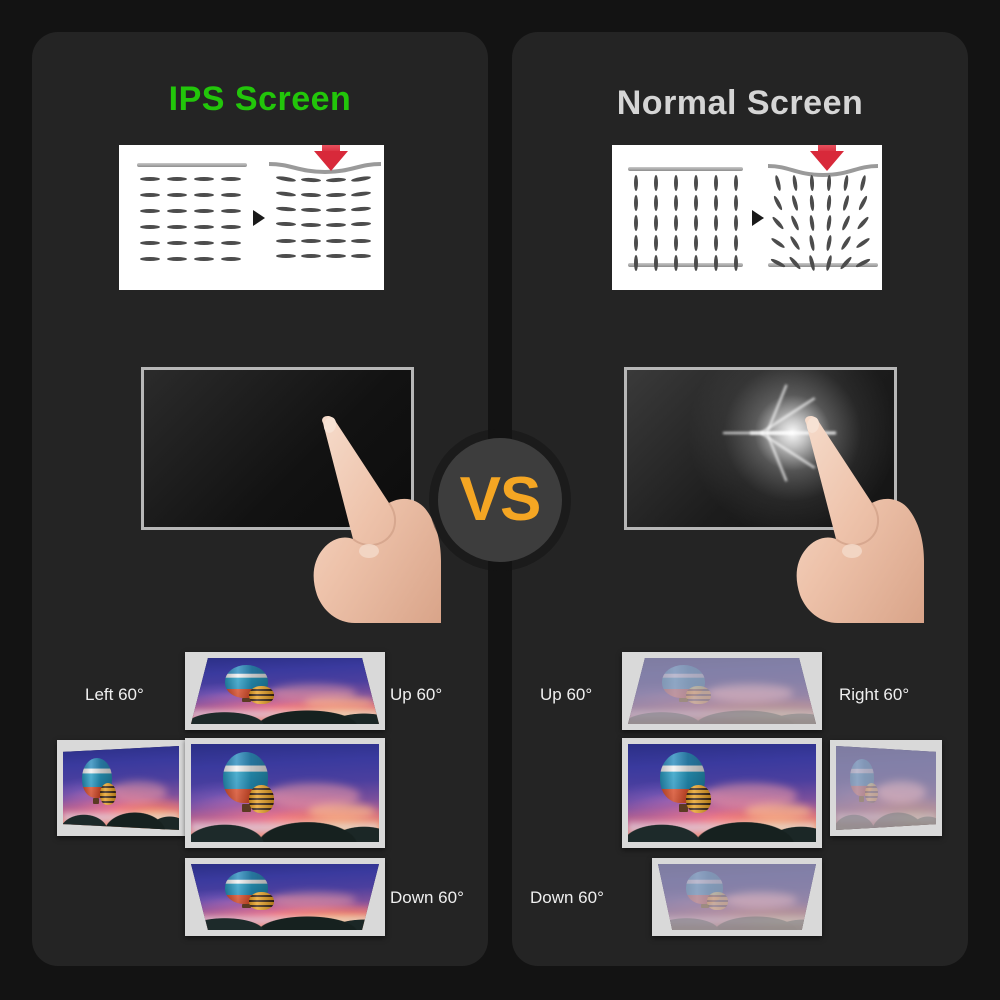 This screenshot has width=1000, height=1000. Describe the element at coordinates (740, 103) in the screenshot. I see `page-title-normal: Normal Screen` at that location.